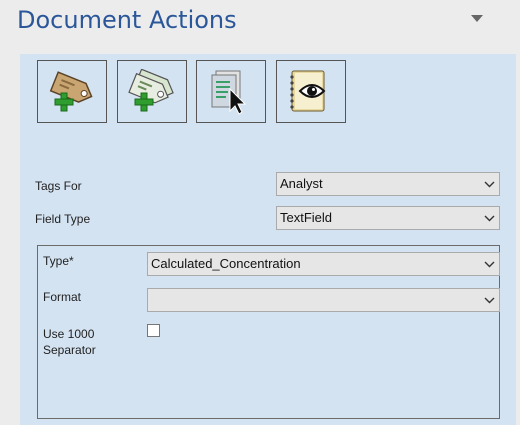 The height and width of the screenshot is (425, 520). I want to click on select-document-icon, so click(229, 92).